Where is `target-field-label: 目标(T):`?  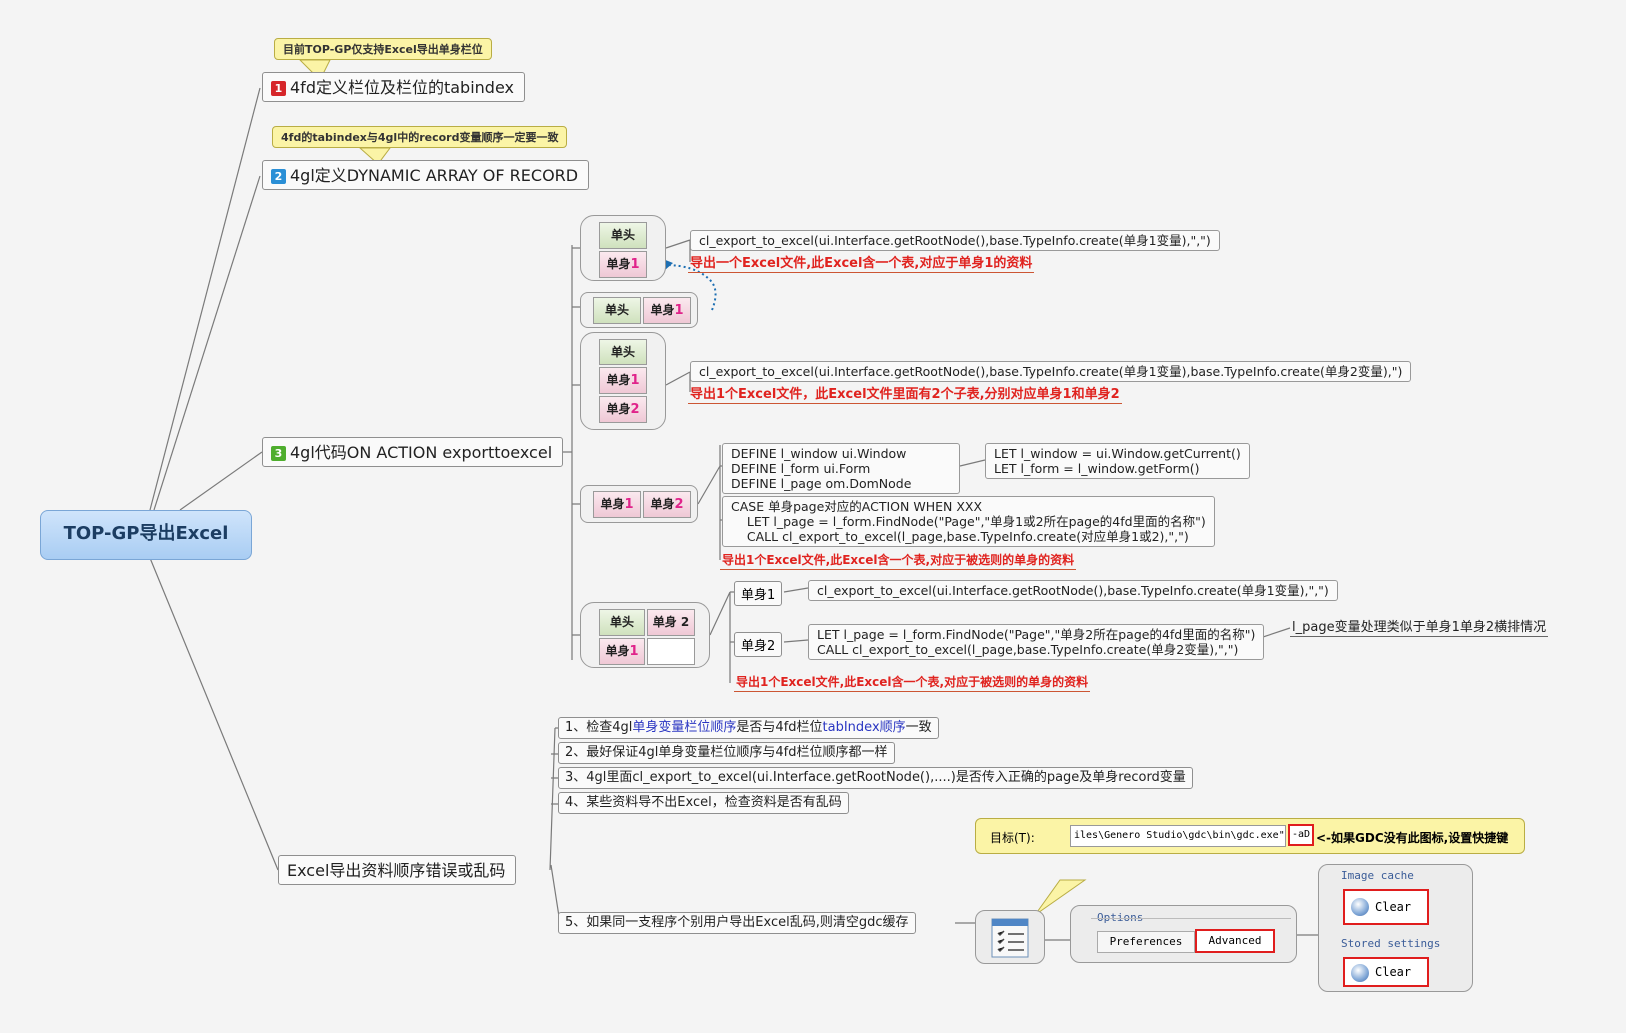 target-field-label: 目标(T): is located at coordinates (1012, 838).